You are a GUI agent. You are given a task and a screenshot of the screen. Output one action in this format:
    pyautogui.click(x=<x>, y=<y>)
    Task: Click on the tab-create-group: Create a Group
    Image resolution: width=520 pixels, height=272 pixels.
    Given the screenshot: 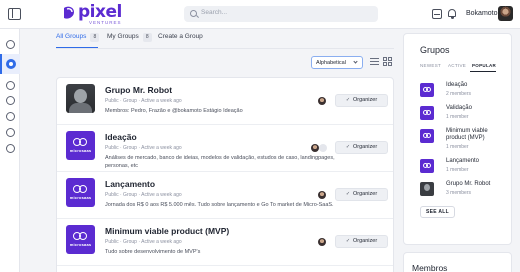 What is the action you would take?
    pyautogui.click(x=180, y=36)
    